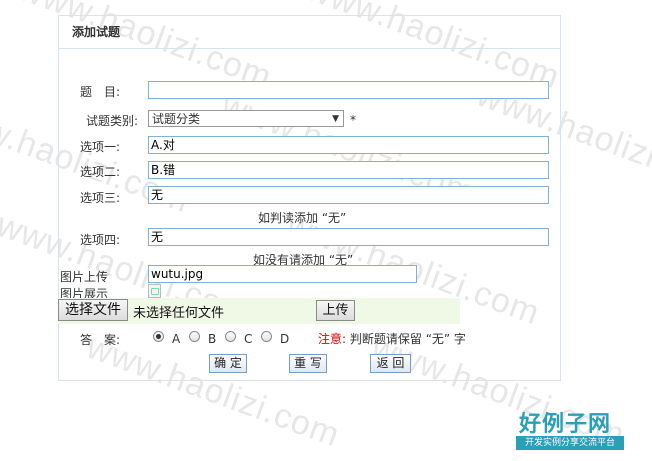  Describe the element at coordinates (93, 310) in the screenshot. I see `choose-file-button: 选择文件` at that location.